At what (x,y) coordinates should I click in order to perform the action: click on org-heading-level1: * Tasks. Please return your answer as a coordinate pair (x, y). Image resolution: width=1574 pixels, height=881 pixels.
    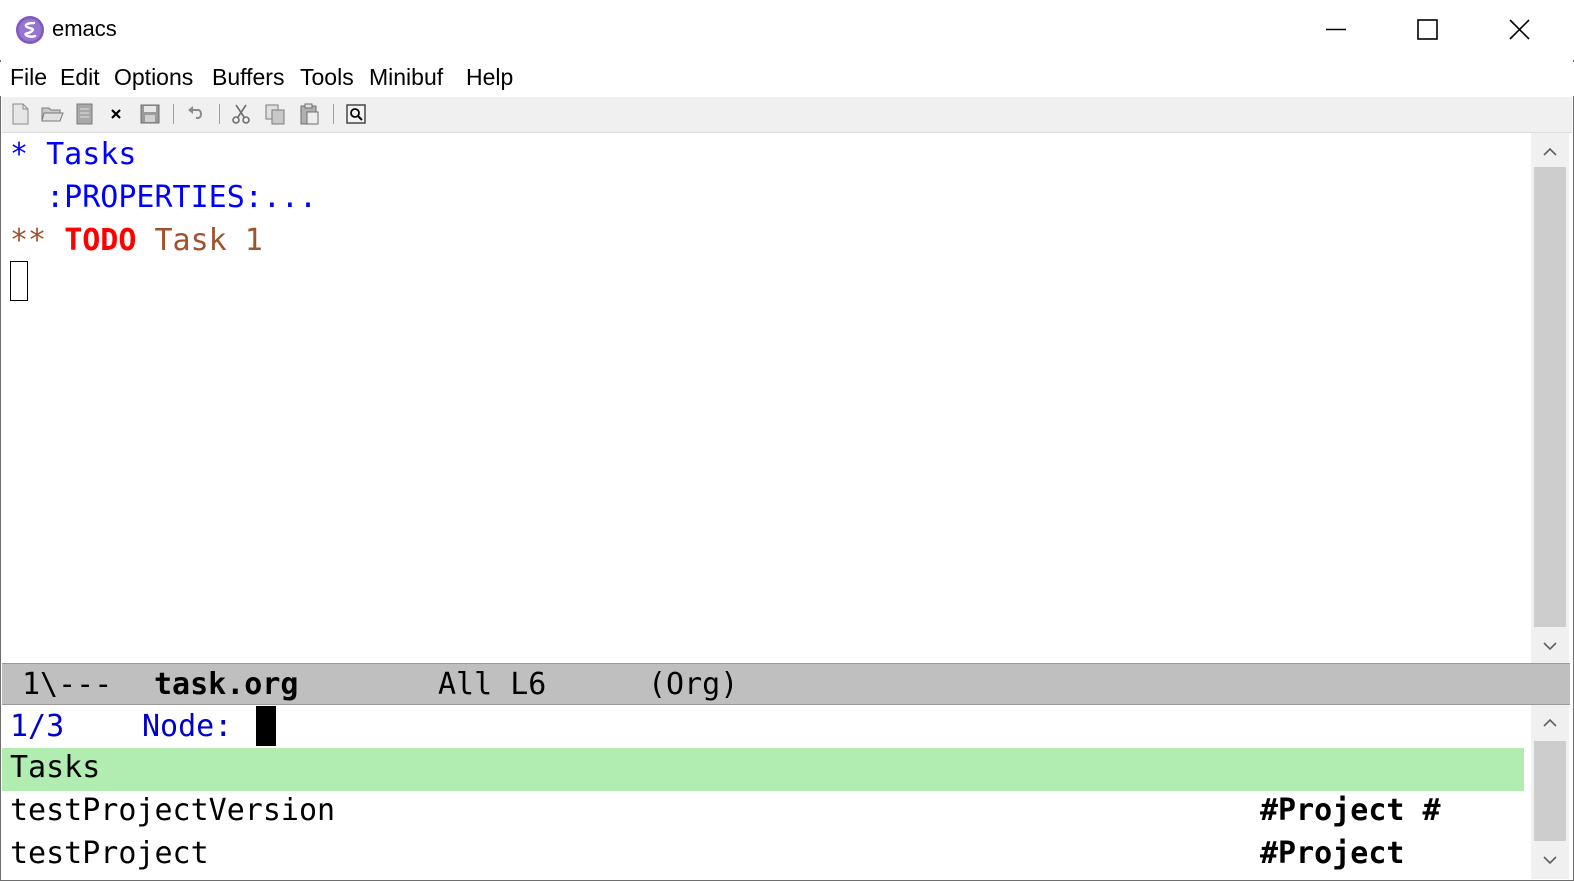
    Looking at the image, I should click on (73, 154).